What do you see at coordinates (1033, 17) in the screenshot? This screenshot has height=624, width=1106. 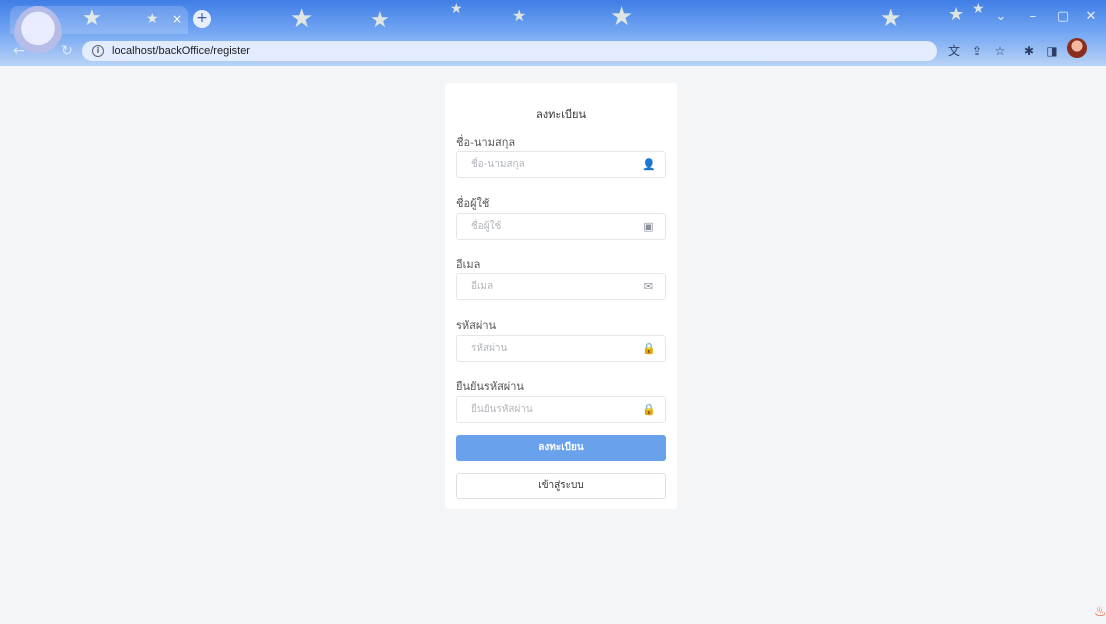 I see `minimize-icon: –` at bounding box center [1033, 17].